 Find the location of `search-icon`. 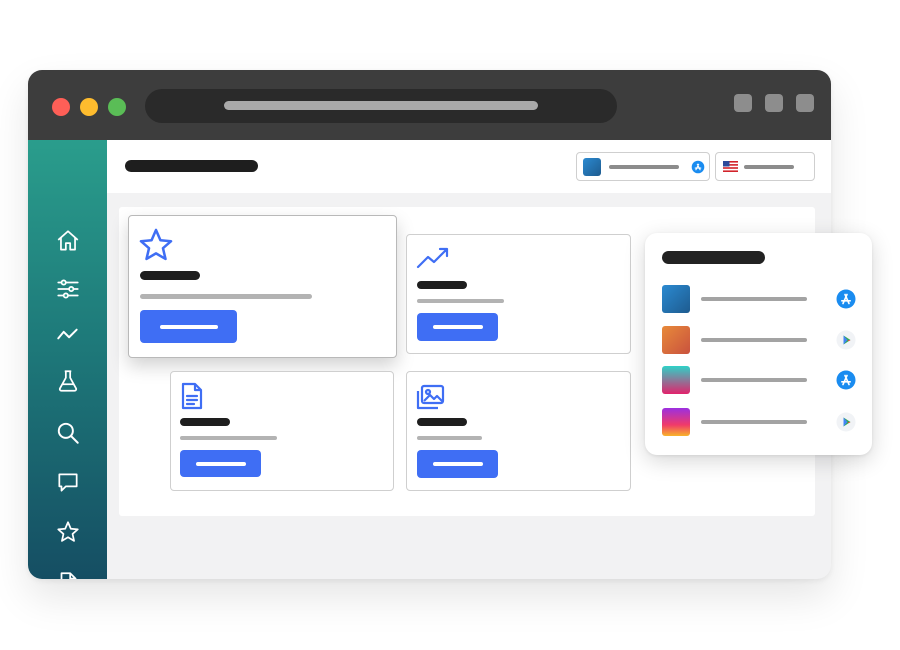

search-icon is located at coordinates (68, 433).